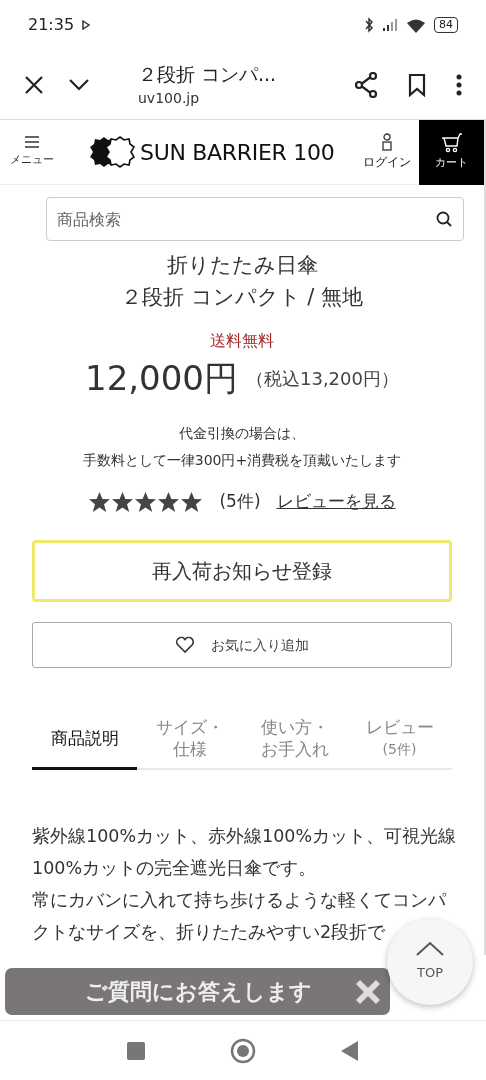  I want to click on close-button, so click(34, 84).